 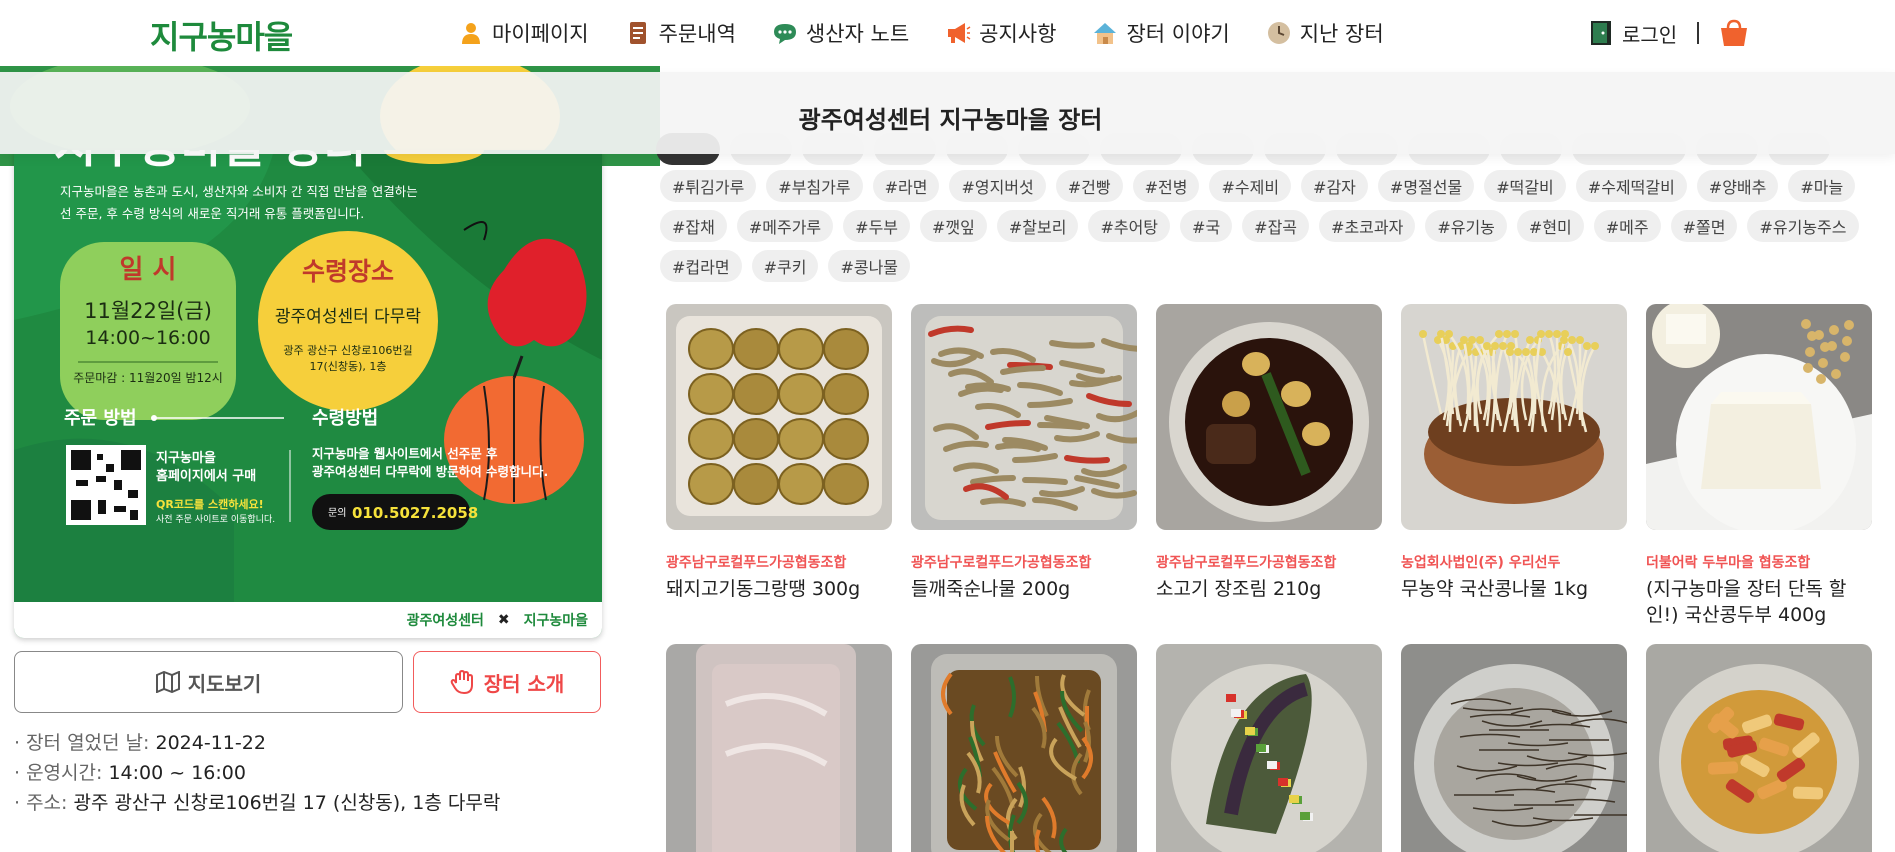 I want to click on product-name: (지구농마을 장터 단독 할인!) 국산콩두부 400g, so click(x=1759, y=602).